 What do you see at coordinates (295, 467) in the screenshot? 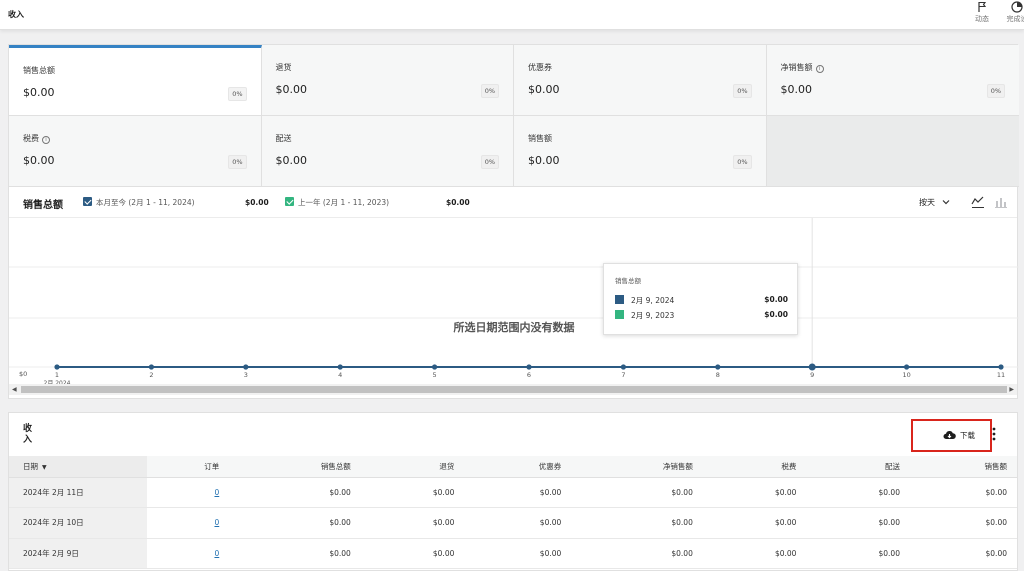
I see `column-header-gross-sales: 销售总额` at bounding box center [295, 467].